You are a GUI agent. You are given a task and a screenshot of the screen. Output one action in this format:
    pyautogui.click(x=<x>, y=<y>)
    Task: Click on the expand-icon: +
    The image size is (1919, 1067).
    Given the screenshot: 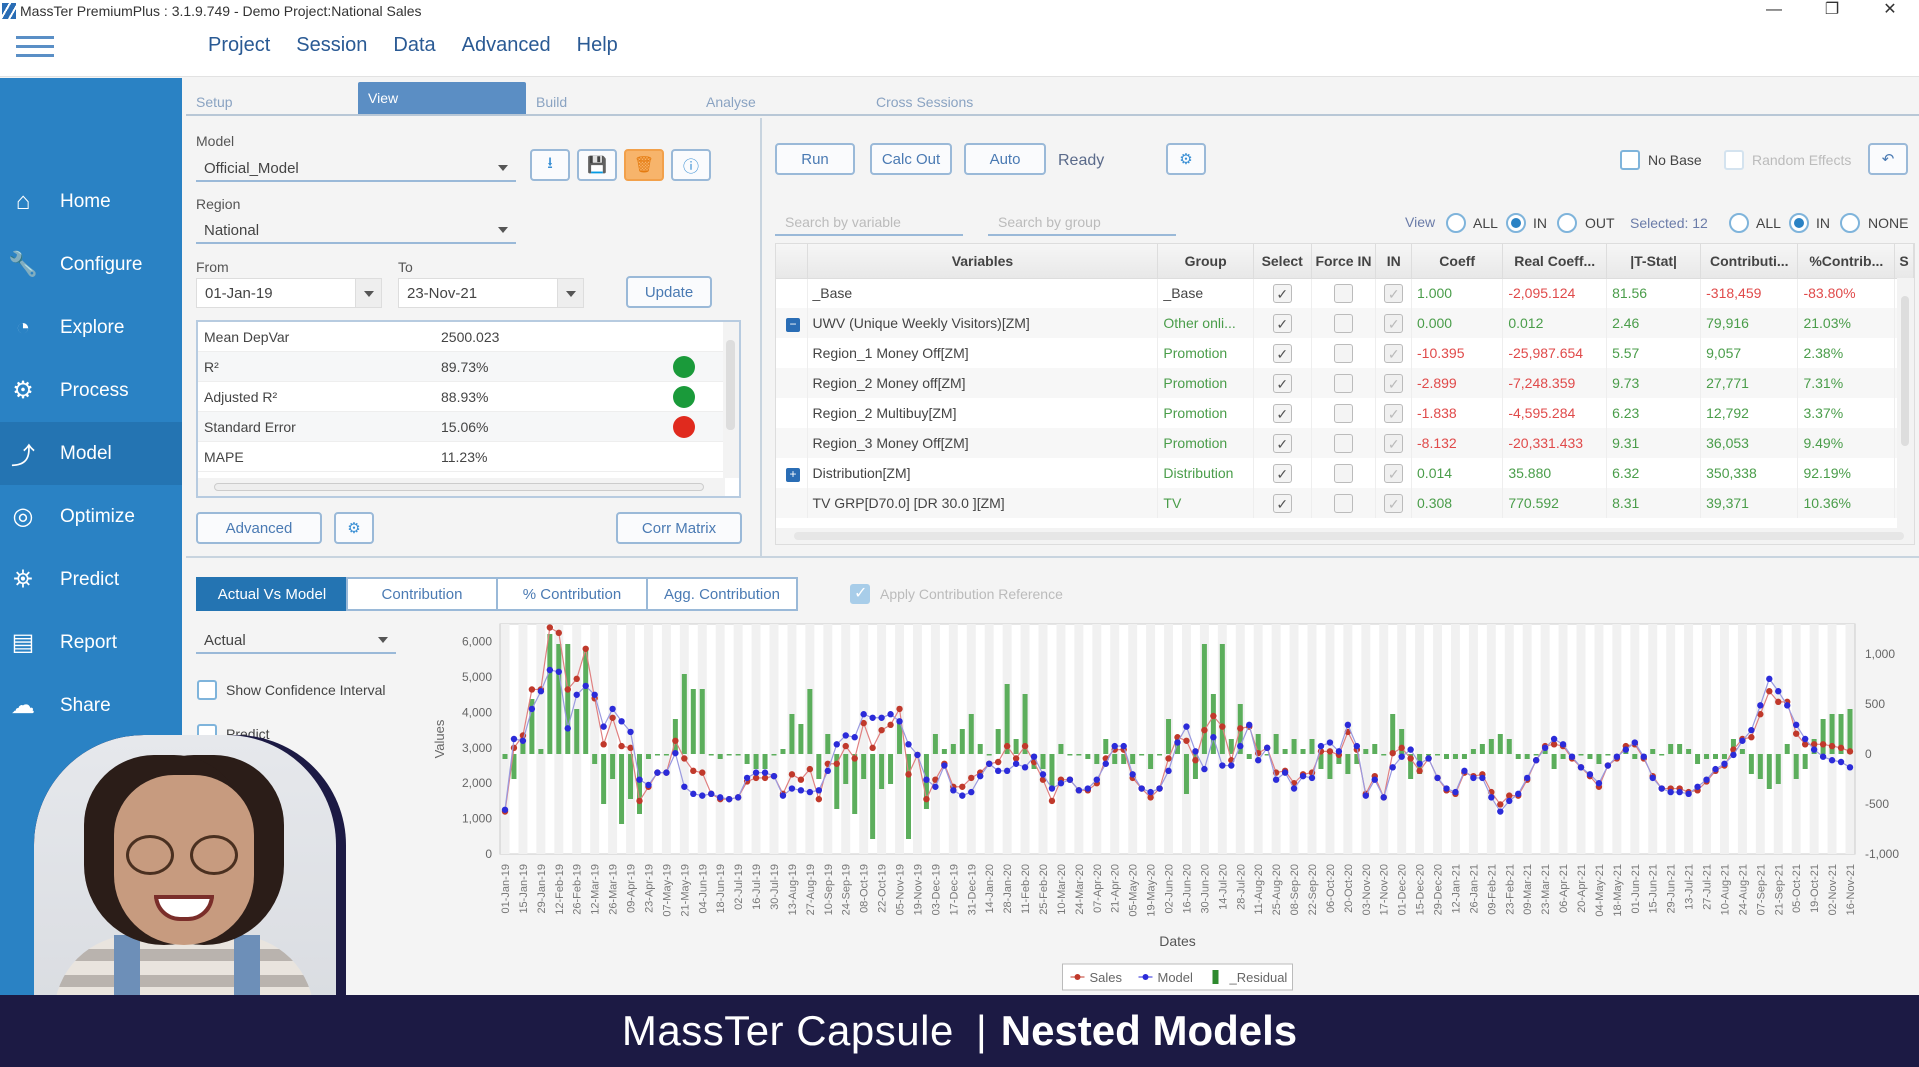 What is the action you would take?
    pyautogui.click(x=793, y=474)
    